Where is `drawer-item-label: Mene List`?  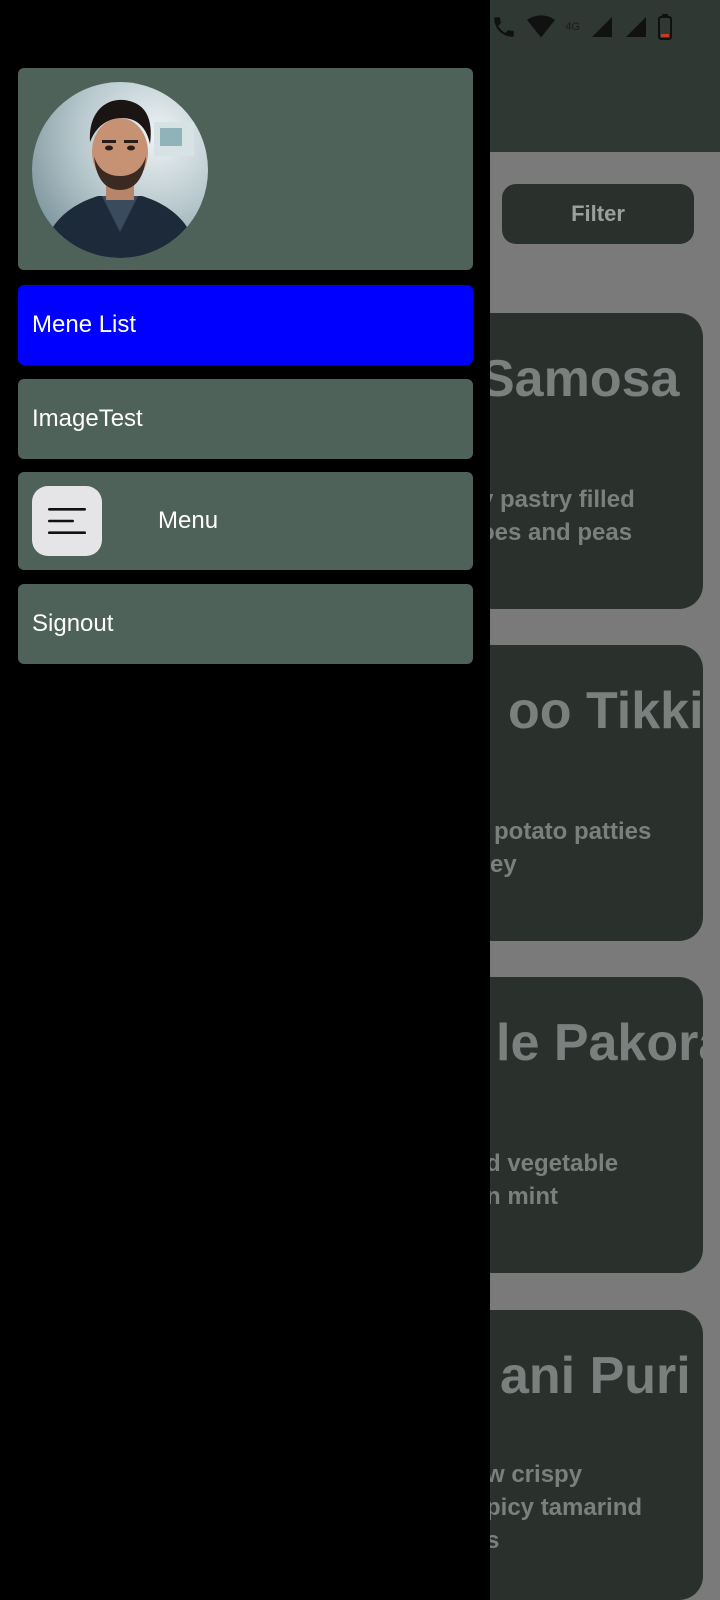
drawer-item-label: Mene List is located at coordinates (84, 324).